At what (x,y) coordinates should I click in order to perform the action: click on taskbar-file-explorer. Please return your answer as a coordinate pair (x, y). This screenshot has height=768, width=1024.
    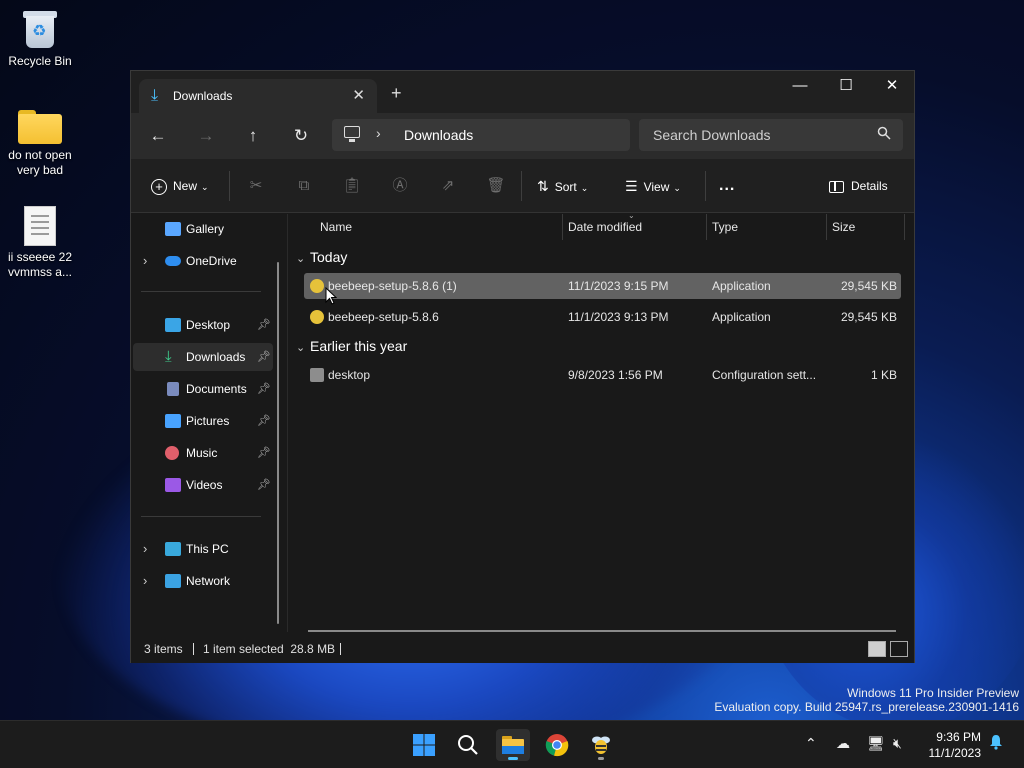
    Looking at the image, I should click on (513, 745).